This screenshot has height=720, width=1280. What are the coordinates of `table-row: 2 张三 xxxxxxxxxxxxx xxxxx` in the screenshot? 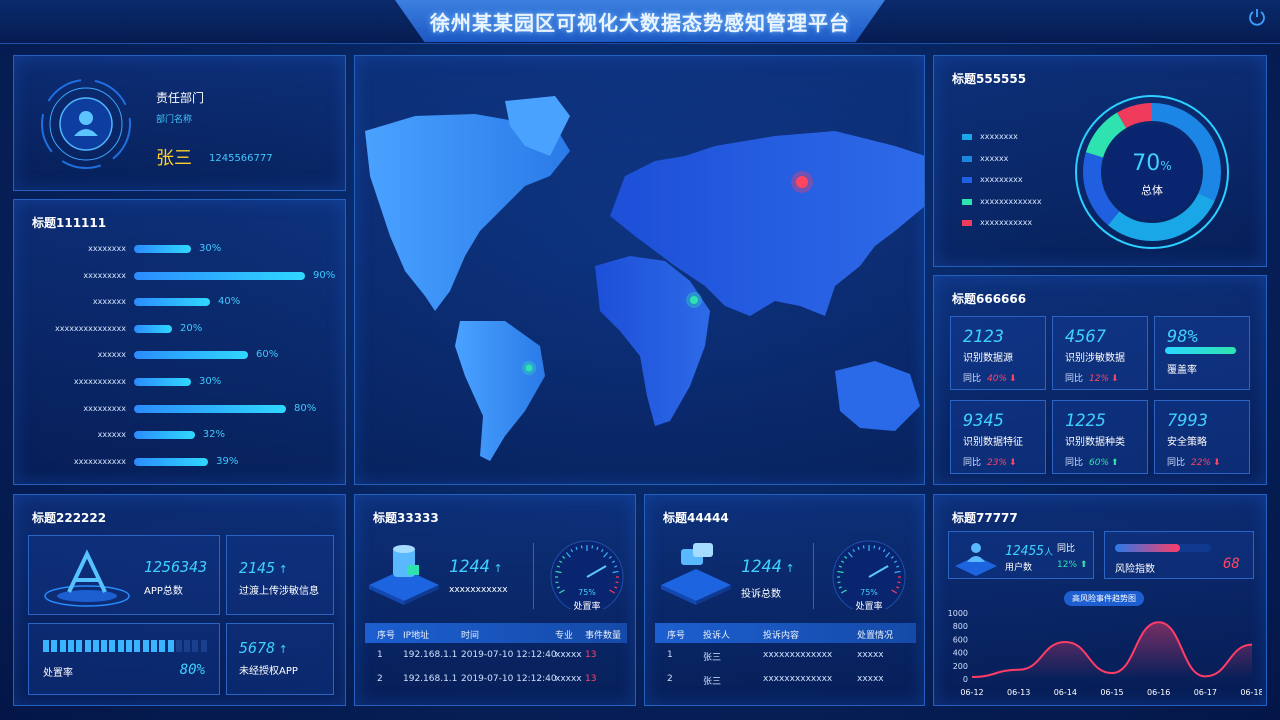 It's located at (785, 680).